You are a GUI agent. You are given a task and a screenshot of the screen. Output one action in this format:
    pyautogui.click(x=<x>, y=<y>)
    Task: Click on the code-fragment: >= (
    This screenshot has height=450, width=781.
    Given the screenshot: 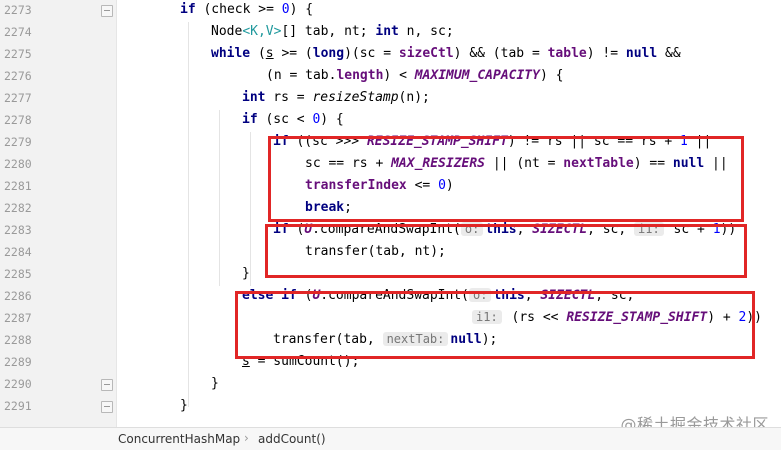 What is the action you would take?
    pyautogui.click(x=293, y=53)
    